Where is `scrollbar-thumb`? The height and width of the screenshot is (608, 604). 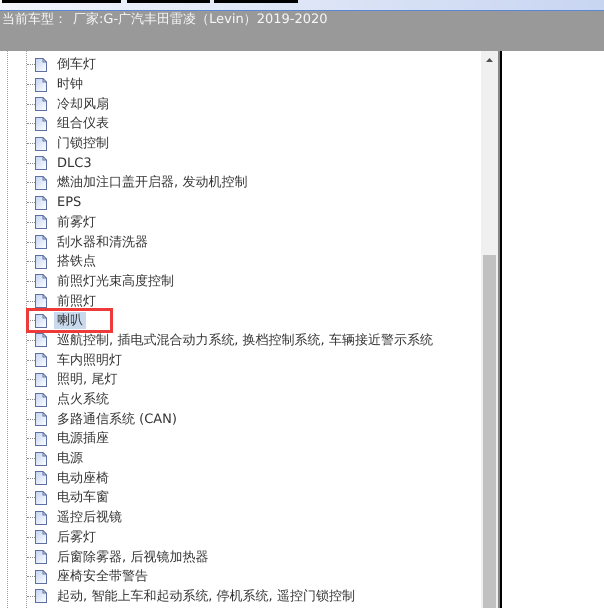 scrollbar-thumb is located at coordinates (489, 431).